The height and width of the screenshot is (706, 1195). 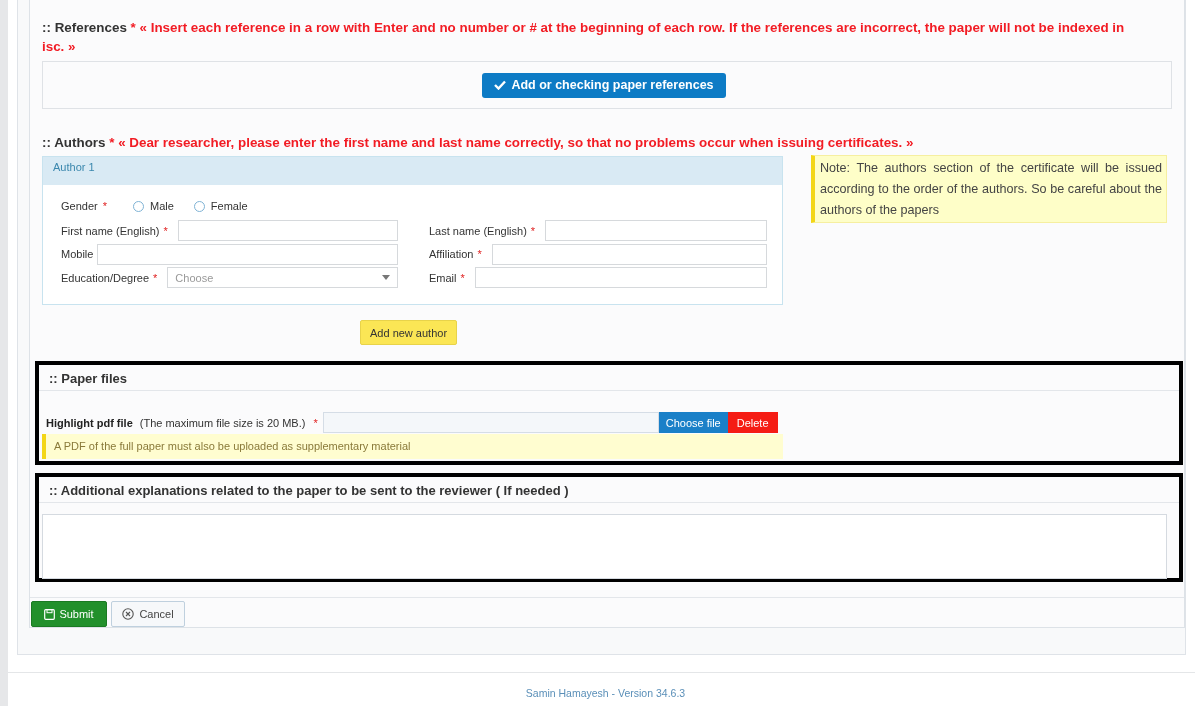 I want to click on field-label: First name (English), so click(x=110, y=230).